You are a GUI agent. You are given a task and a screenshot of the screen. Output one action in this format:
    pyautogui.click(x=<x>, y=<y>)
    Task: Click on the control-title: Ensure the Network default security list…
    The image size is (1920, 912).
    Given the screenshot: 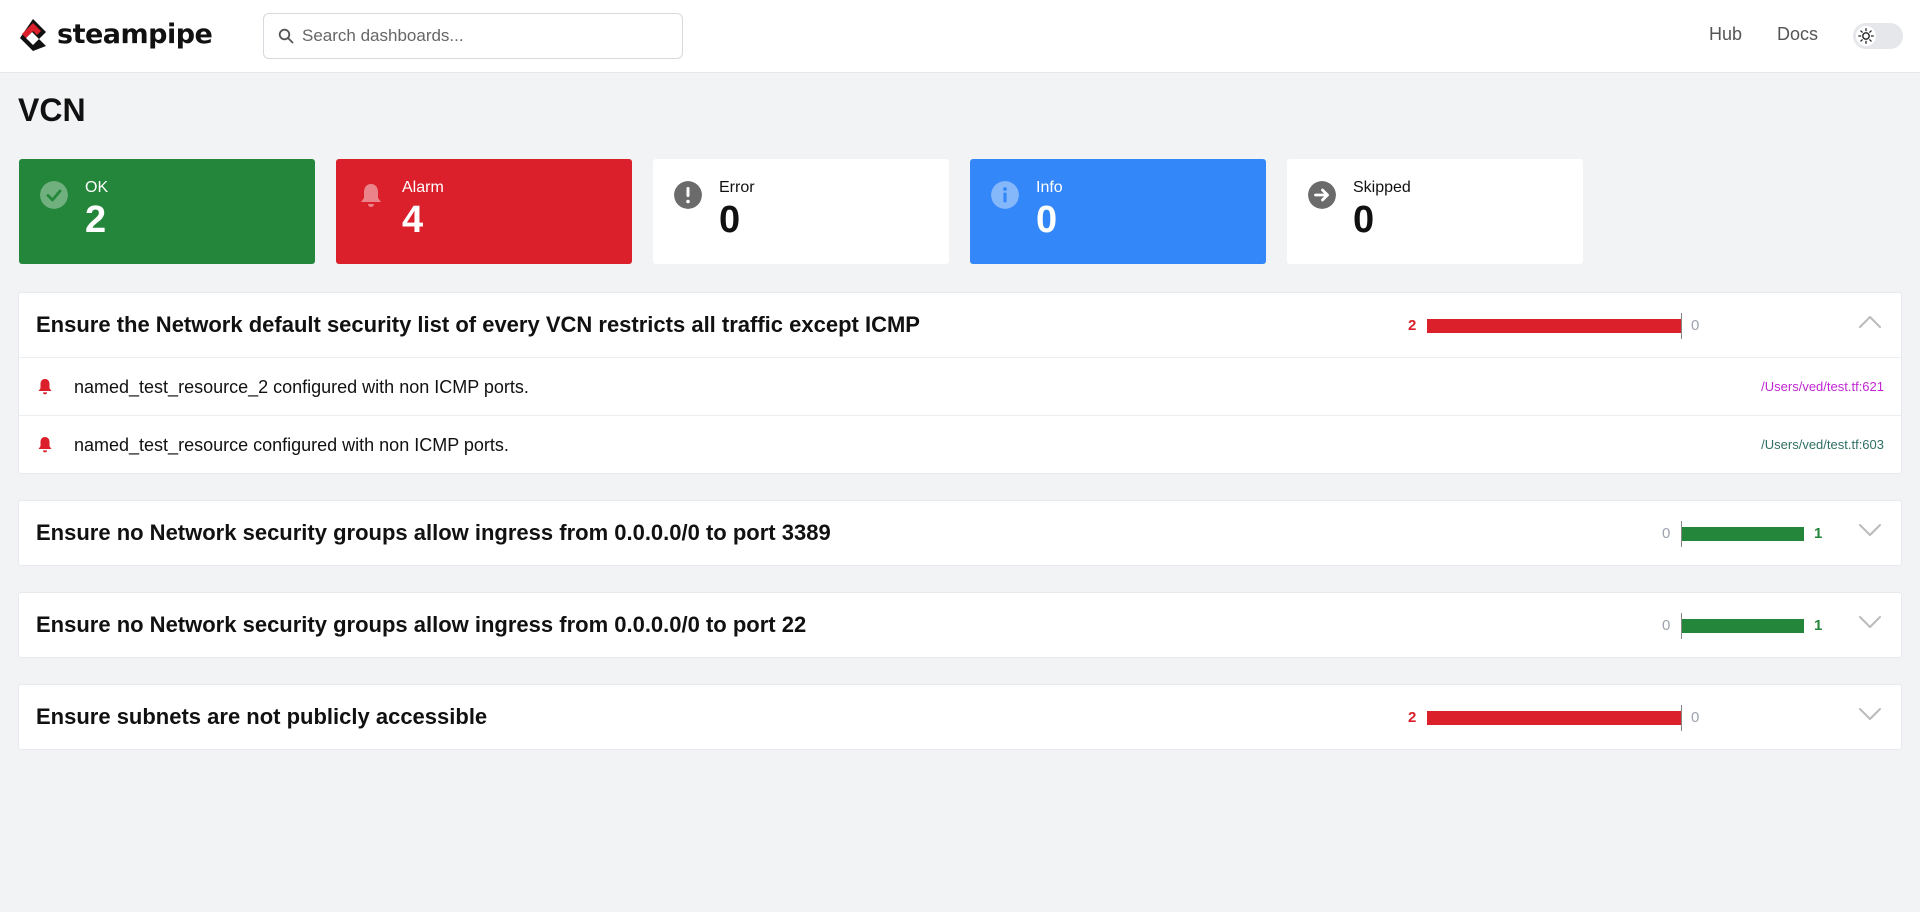 What is the action you would take?
    pyautogui.click(x=478, y=324)
    